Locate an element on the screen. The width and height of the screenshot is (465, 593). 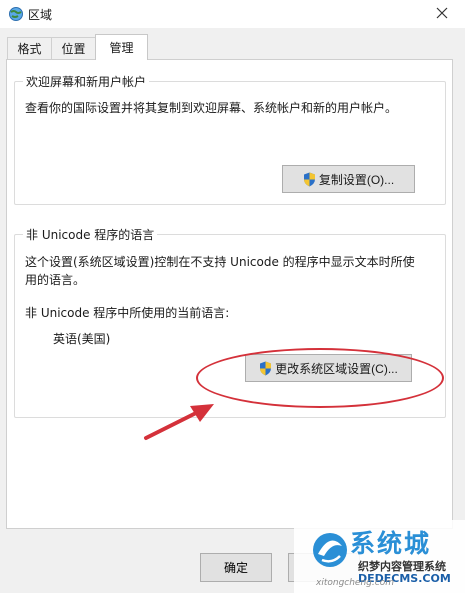
current-language-value: 英语(美国) is located at coordinates (82, 339).